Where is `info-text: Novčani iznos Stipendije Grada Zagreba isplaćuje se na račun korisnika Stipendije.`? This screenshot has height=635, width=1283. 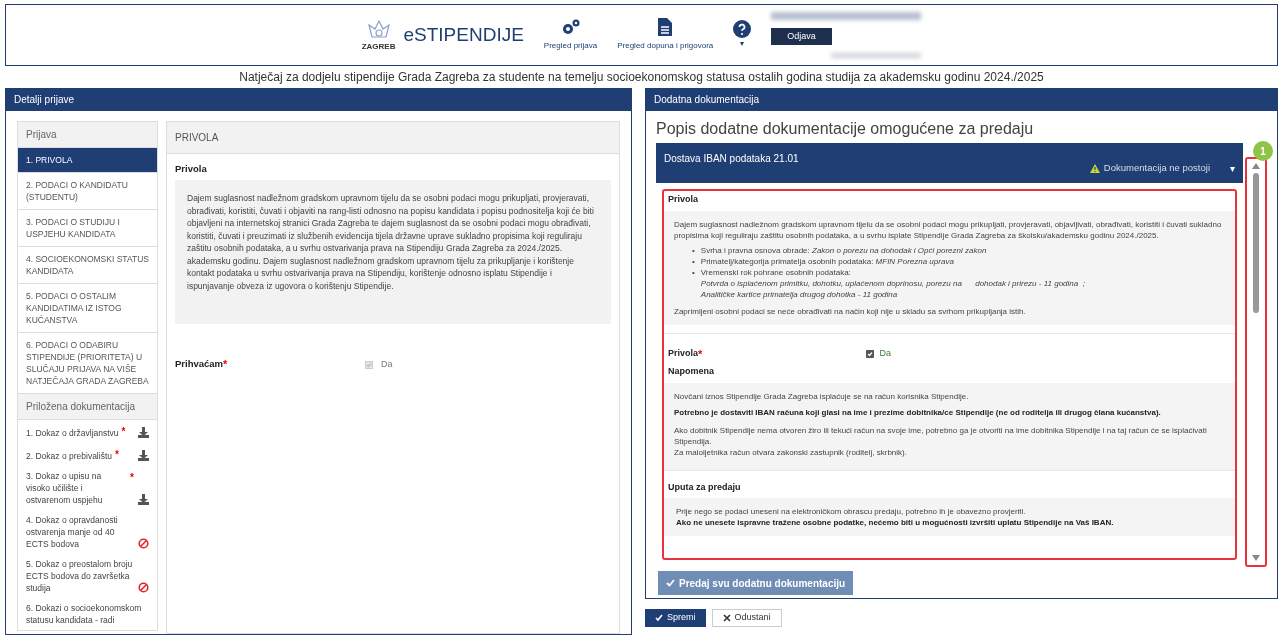
info-text: Novčani iznos Stipendije Grada Zagreba isplaćuje se na račun korisnika Stipendije. is located at coordinates (822, 396).